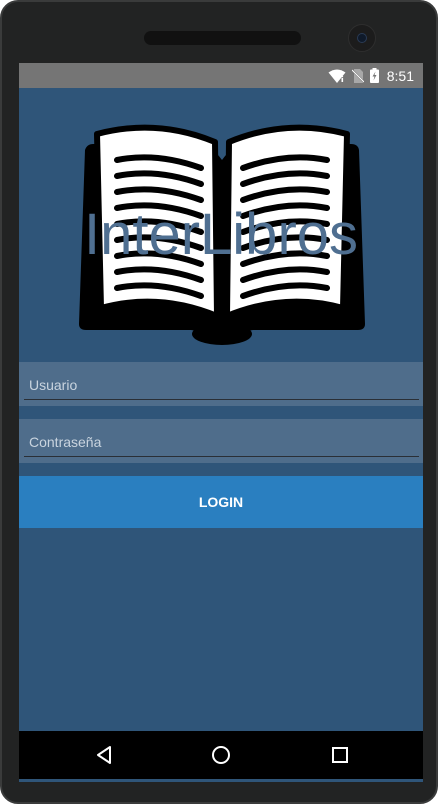  I want to click on wifi-icon, so click(337, 76).